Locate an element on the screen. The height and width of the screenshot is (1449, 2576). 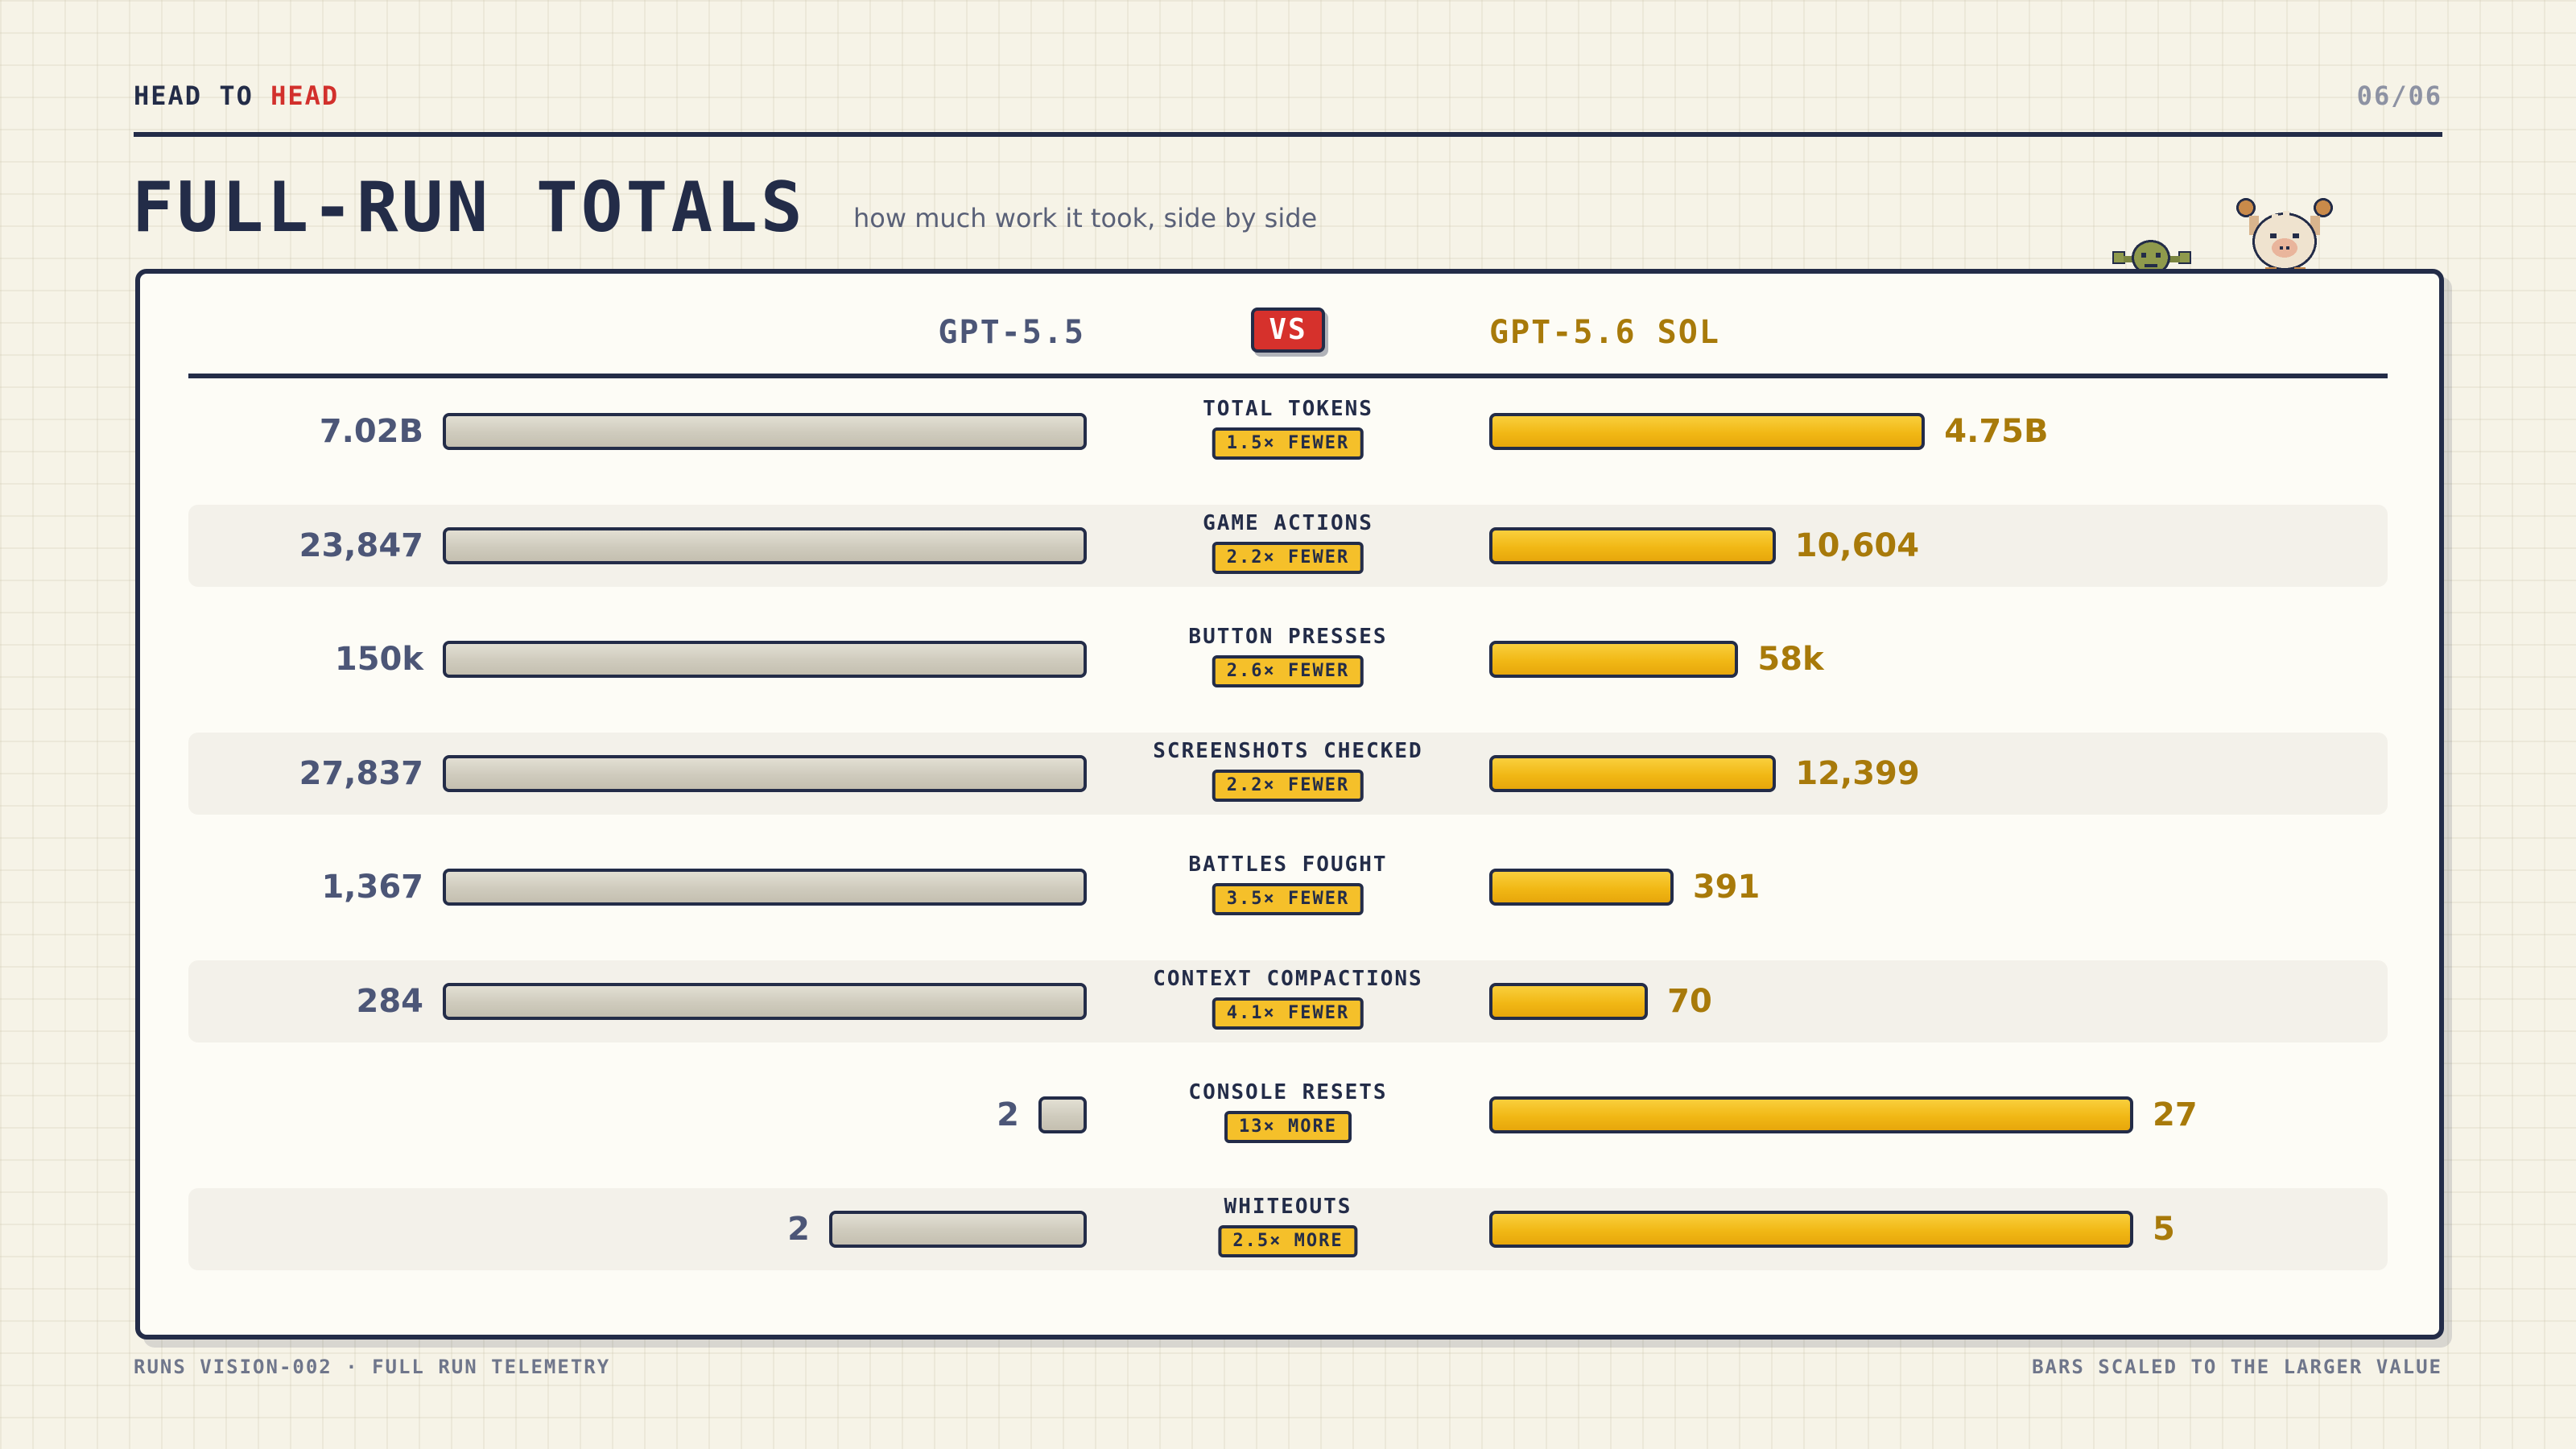
value-right: 12,399 is located at coordinates (1857, 773).